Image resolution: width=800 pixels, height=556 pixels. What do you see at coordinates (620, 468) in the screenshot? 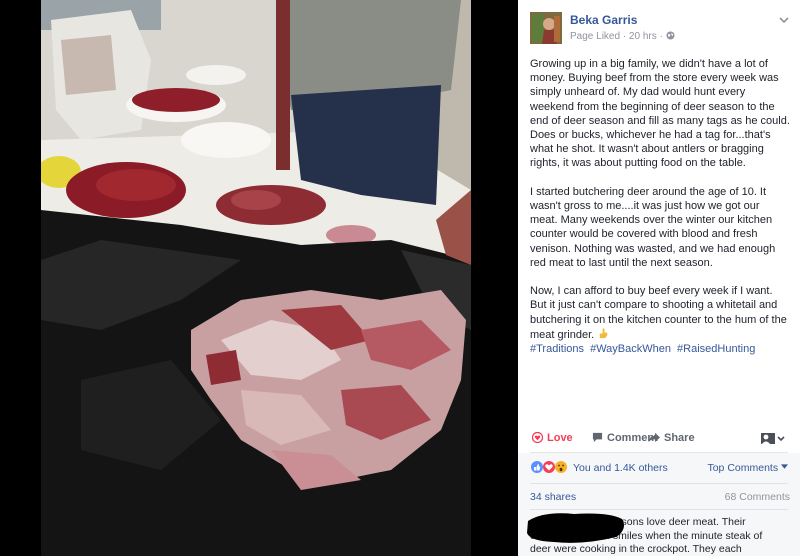
I see `reactions-count: You and 1.4K others` at bounding box center [620, 468].